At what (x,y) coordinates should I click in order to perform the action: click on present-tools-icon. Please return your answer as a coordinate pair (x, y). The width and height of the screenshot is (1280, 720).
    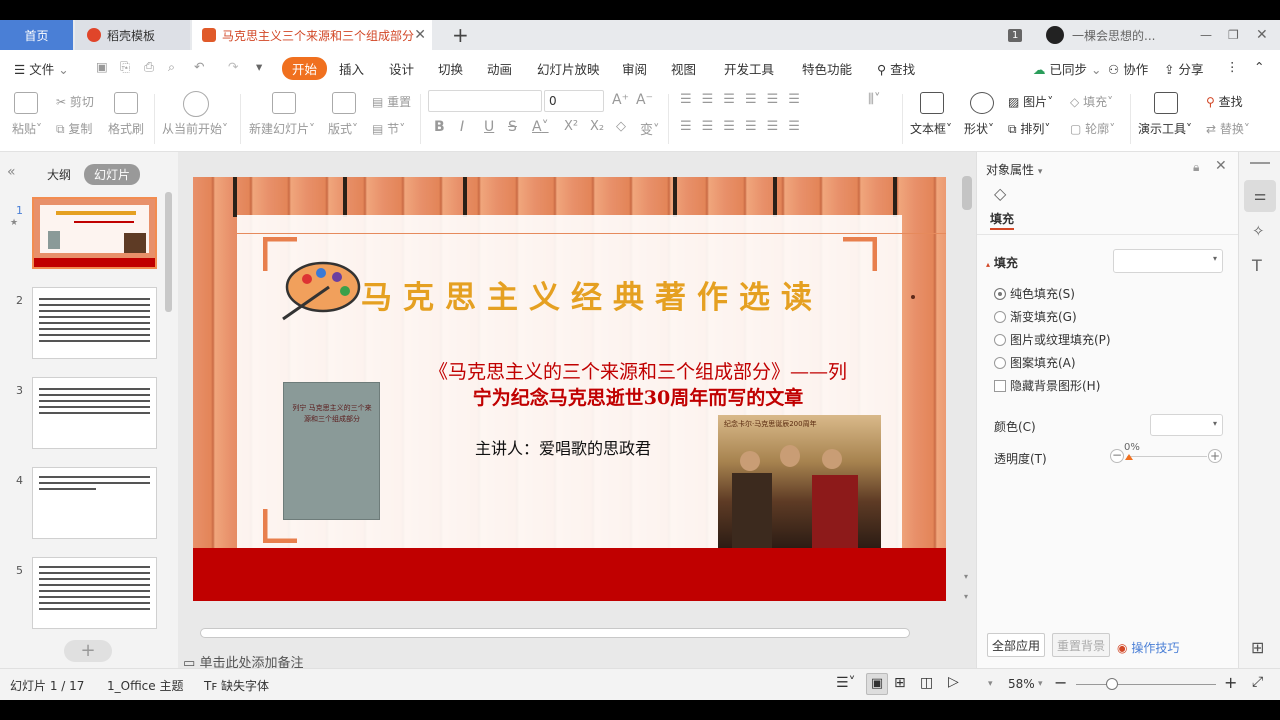
    Looking at the image, I should click on (1166, 103).